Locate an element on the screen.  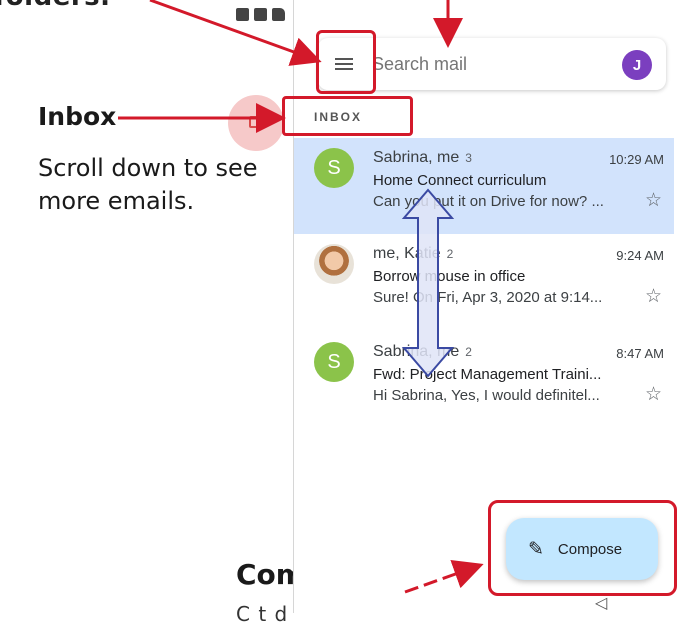
status-bar-icons is located at coordinates (260, 14).